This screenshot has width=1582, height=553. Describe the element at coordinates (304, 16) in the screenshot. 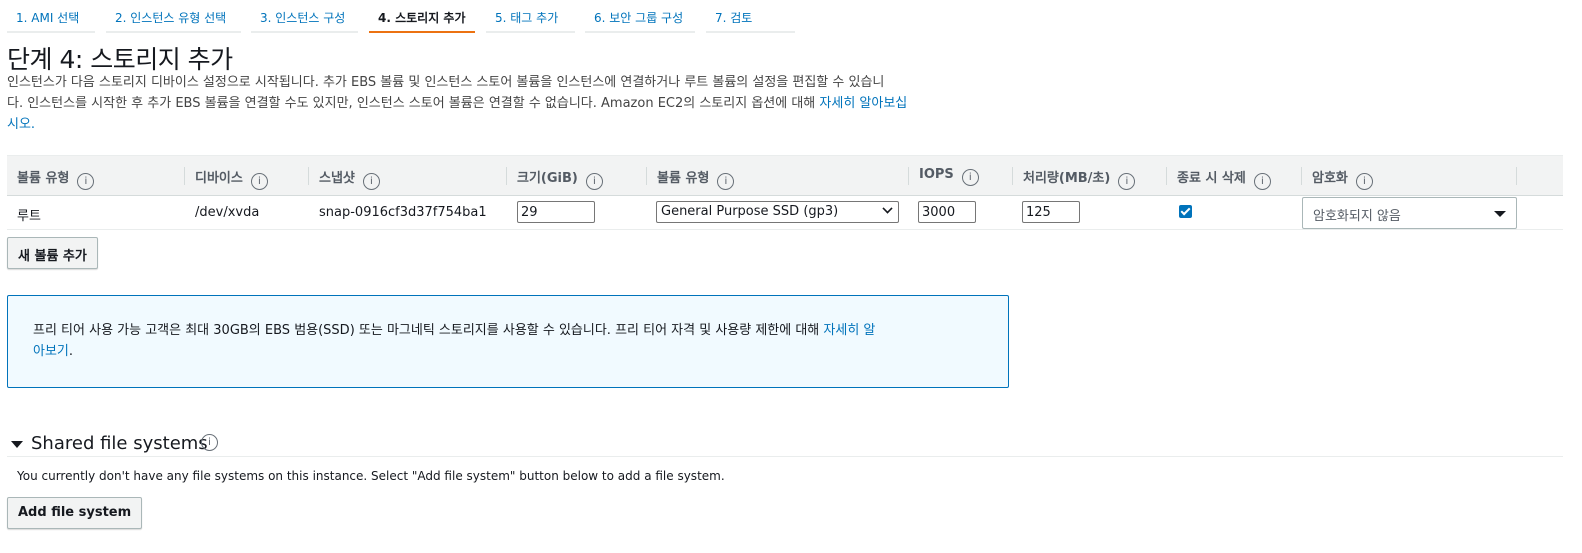

I see `tab-configure-instance: 3. 인스턴스 구성` at that location.